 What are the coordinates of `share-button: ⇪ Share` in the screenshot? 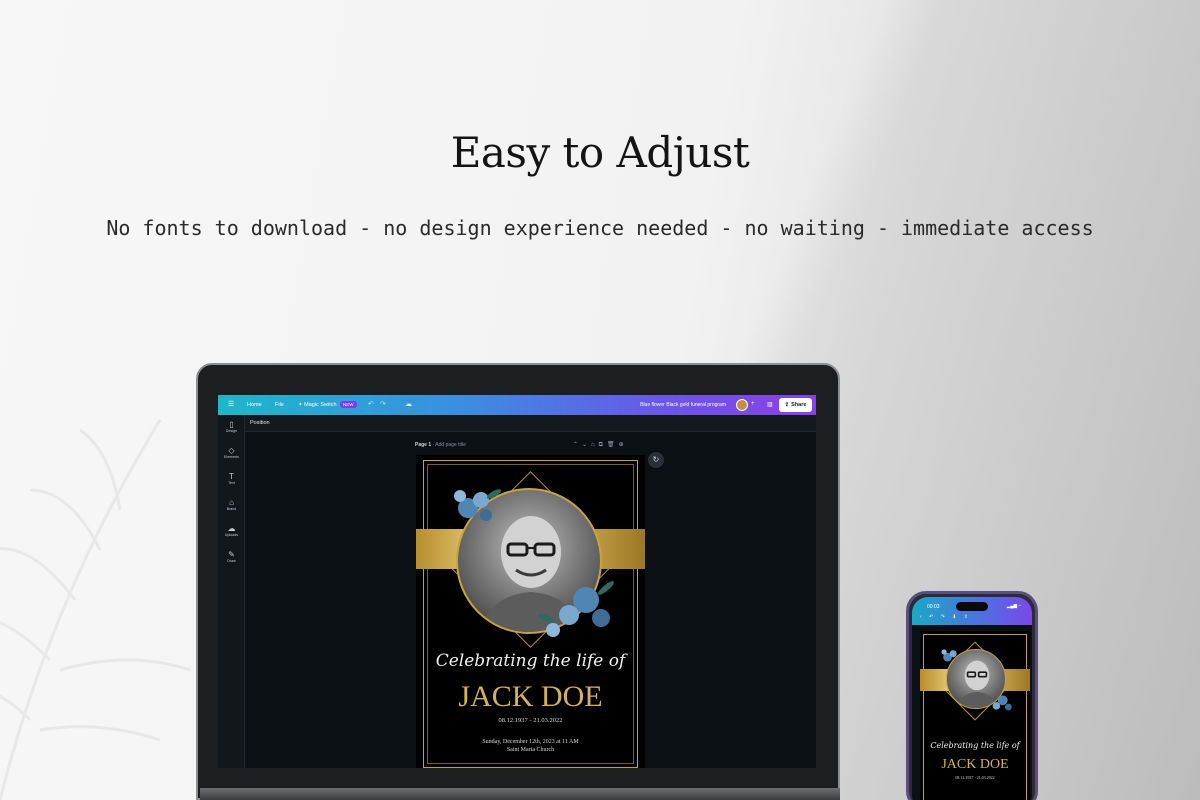 It's located at (795, 405).